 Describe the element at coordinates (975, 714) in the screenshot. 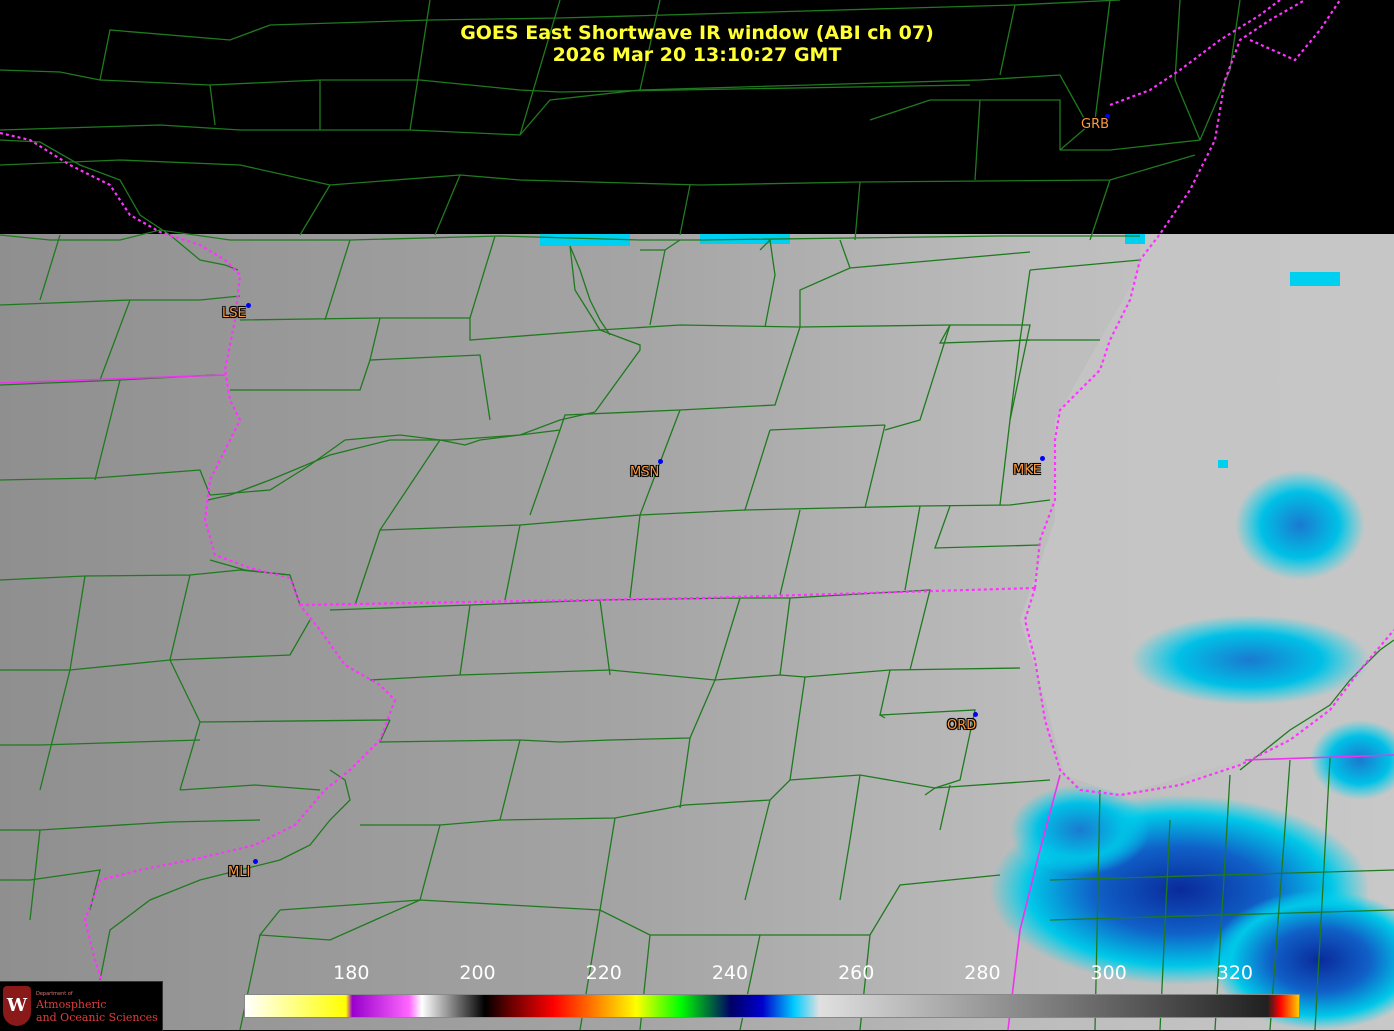

I see `station-dot-ord` at that location.